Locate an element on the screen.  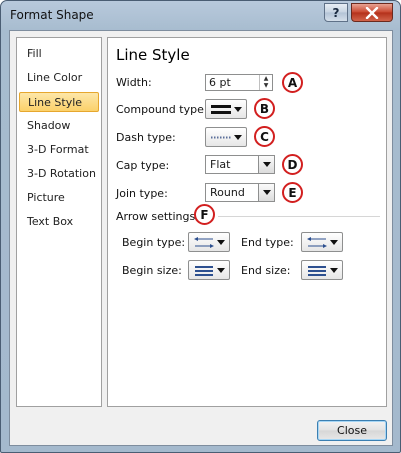
help-icon: ? is located at coordinates (336, 12).